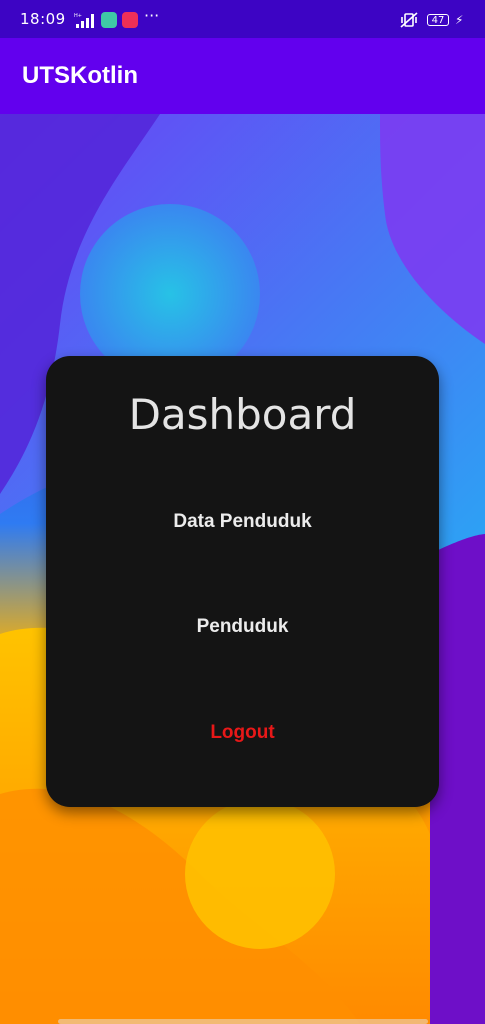  What do you see at coordinates (243, 1021) in the screenshot?
I see `navigation-gesture-bar` at bounding box center [243, 1021].